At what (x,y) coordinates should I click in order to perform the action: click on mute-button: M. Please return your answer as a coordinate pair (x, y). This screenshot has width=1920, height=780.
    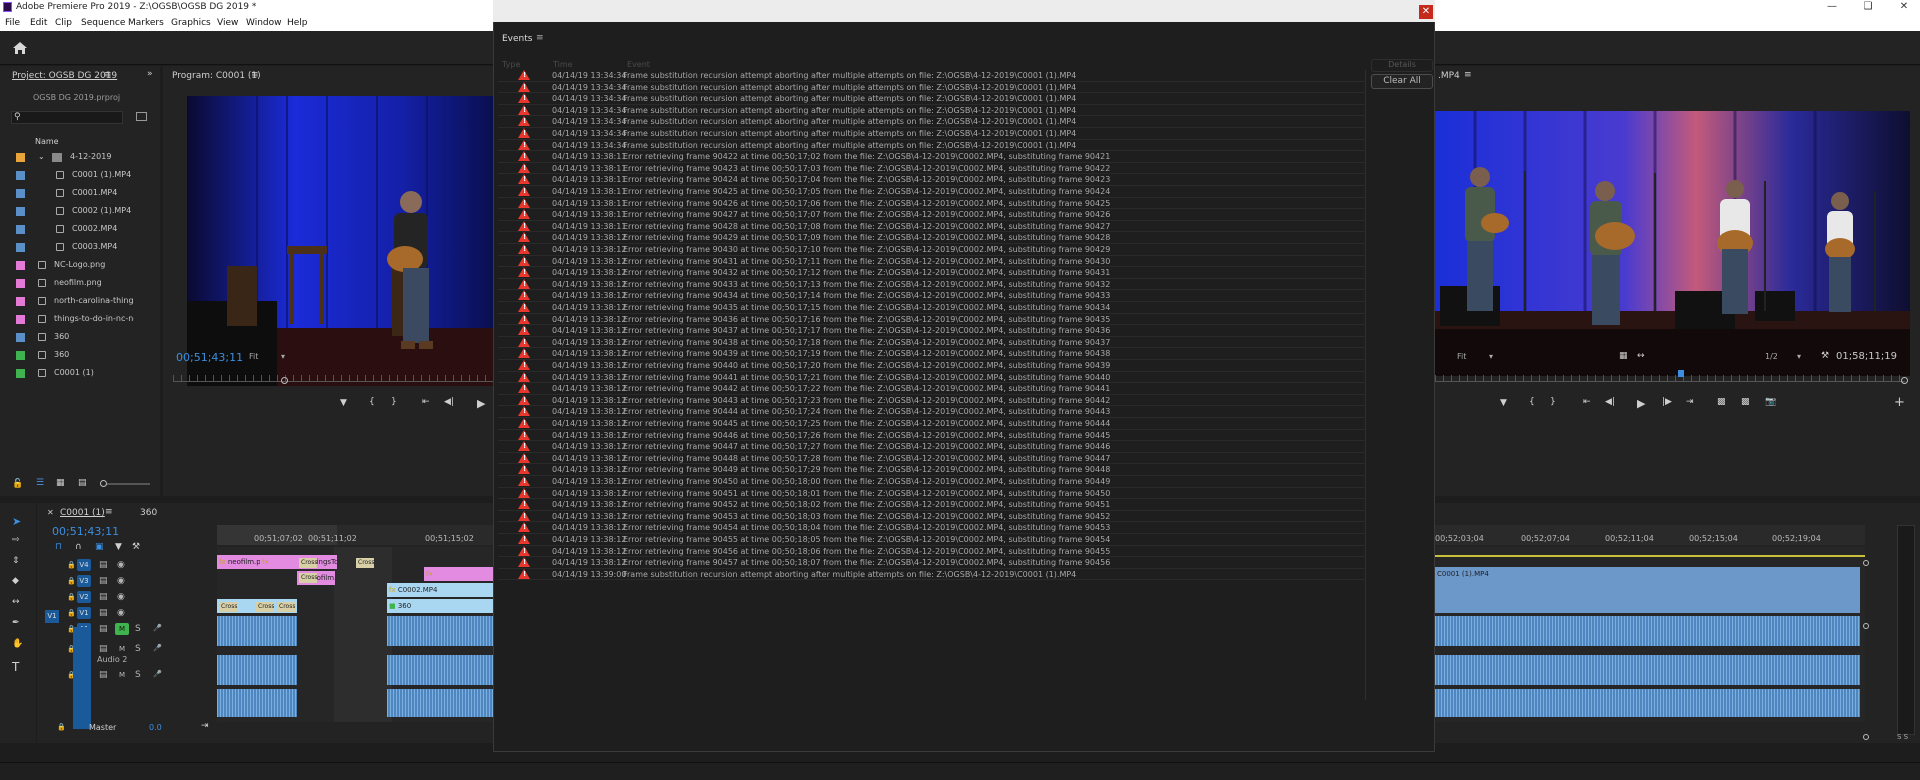
    Looking at the image, I should click on (122, 629).